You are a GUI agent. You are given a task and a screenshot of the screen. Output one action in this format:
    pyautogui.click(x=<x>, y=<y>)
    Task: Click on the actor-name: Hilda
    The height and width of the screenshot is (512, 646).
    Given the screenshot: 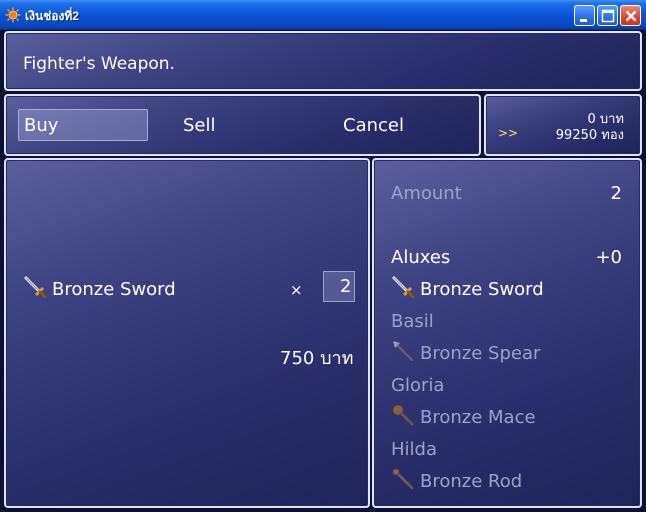 What is the action you would take?
    pyautogui.click(x=414, y=449)
    